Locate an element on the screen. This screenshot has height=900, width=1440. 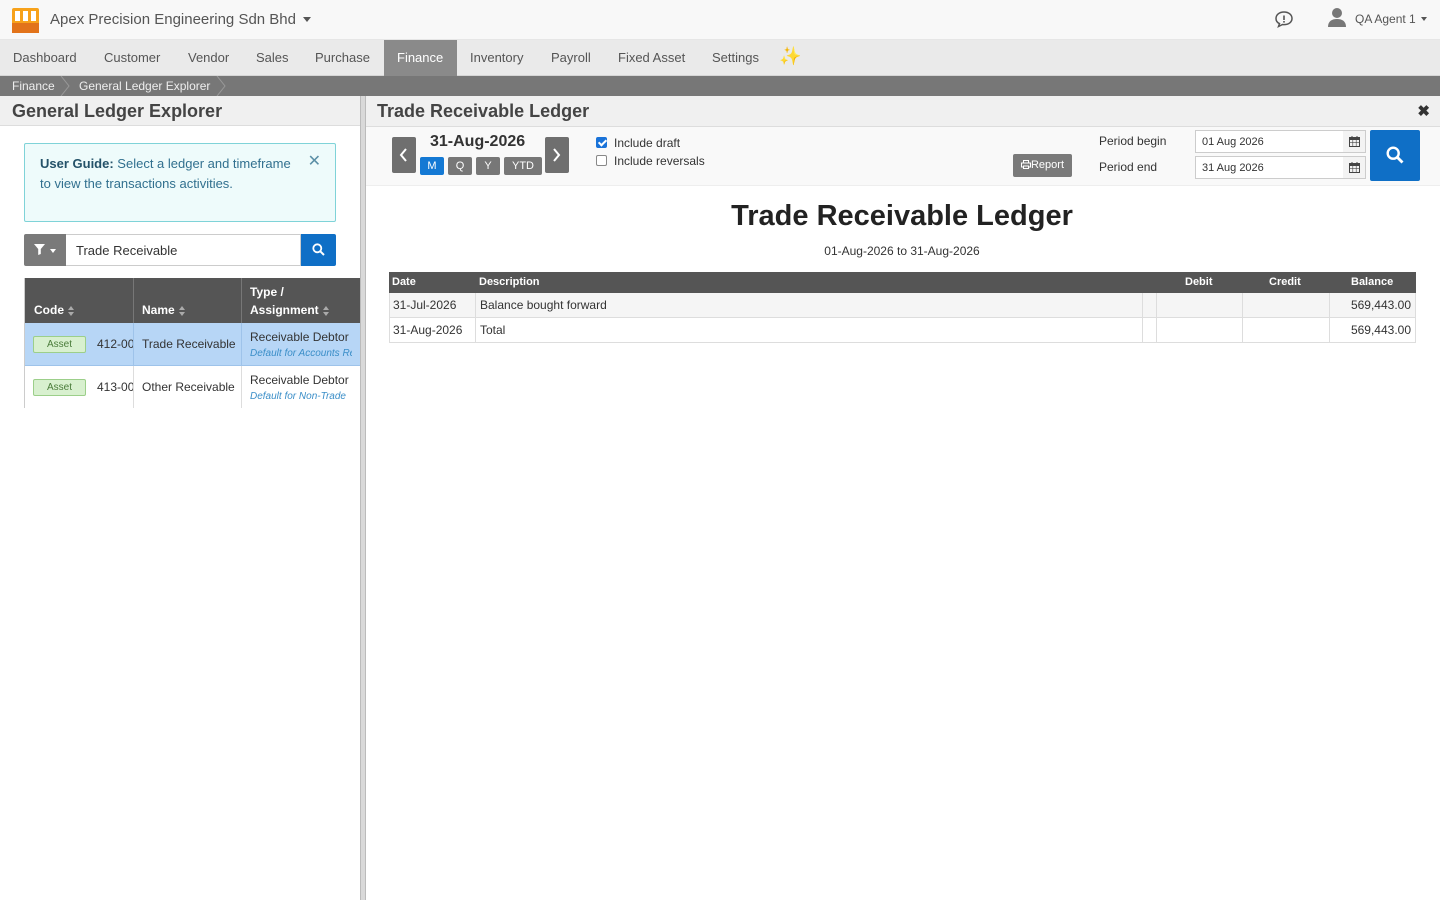
report-button: Report is located at coordinates (1042, 165).